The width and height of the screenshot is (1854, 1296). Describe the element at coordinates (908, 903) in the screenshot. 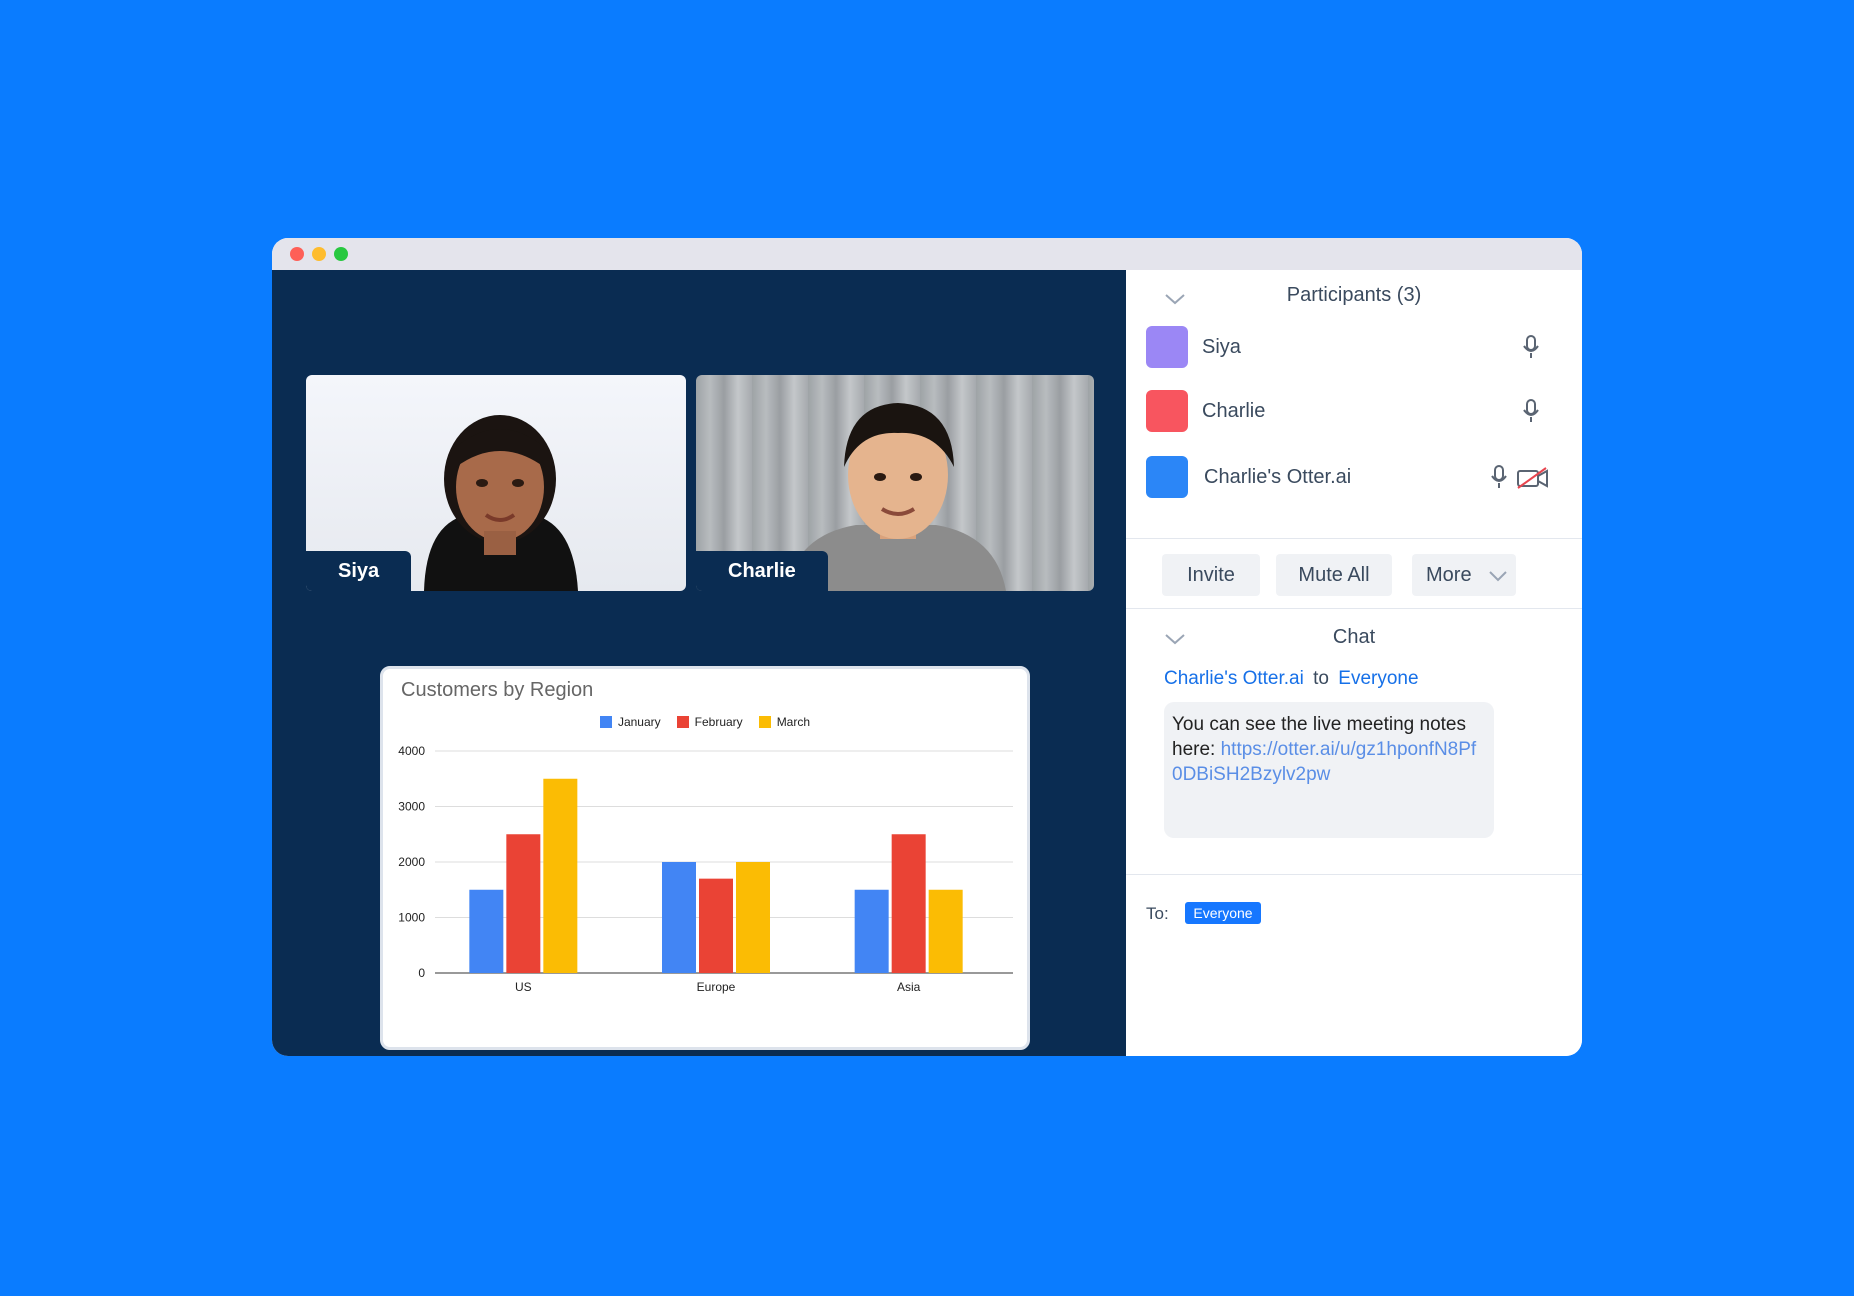

I see `bar-february-asia` at that location.